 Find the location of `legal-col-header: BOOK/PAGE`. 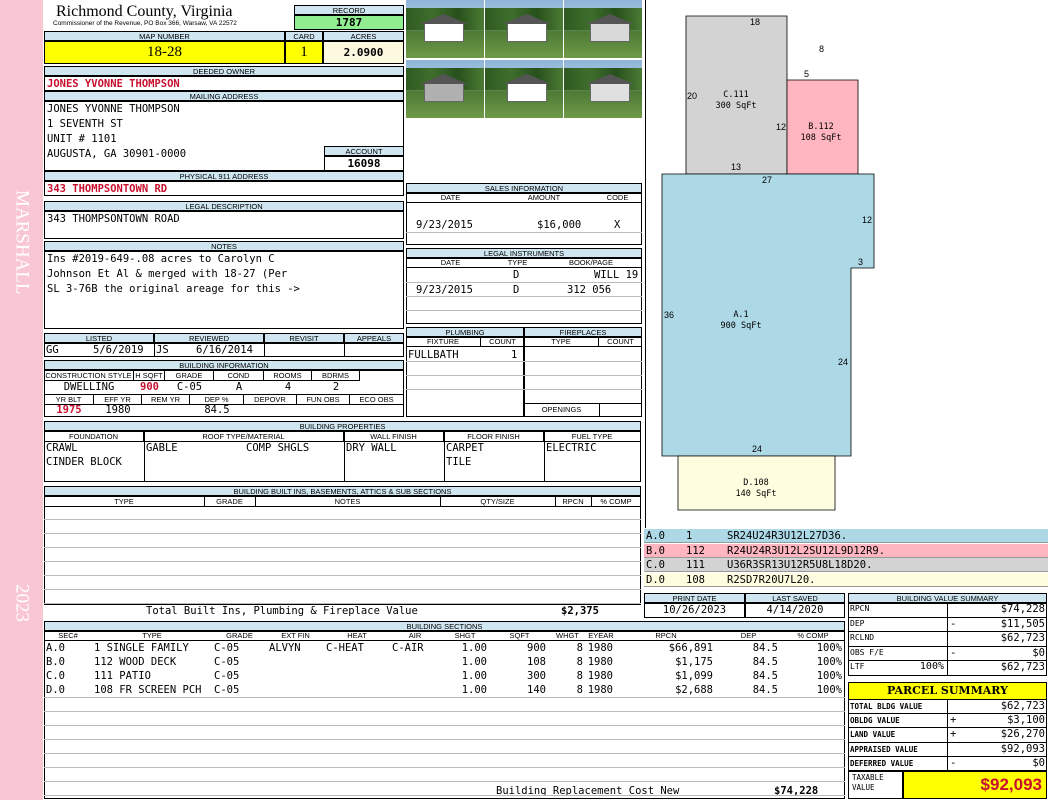

legal-col-header: BOOK/PAGE is located at coordinates (591, 263).